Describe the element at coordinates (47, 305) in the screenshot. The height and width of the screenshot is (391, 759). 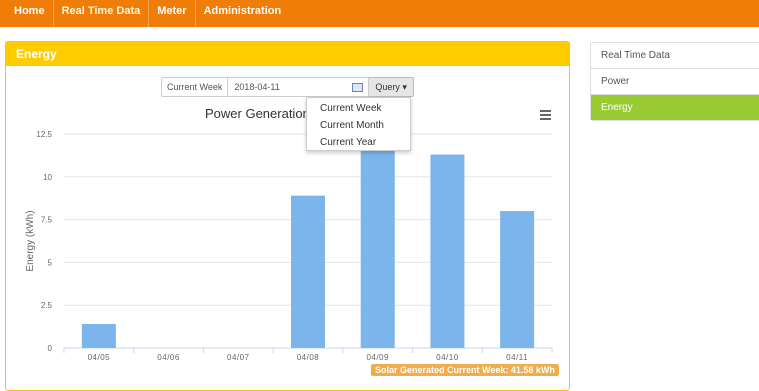
I see `y-tick-label: 2.5` at that location.